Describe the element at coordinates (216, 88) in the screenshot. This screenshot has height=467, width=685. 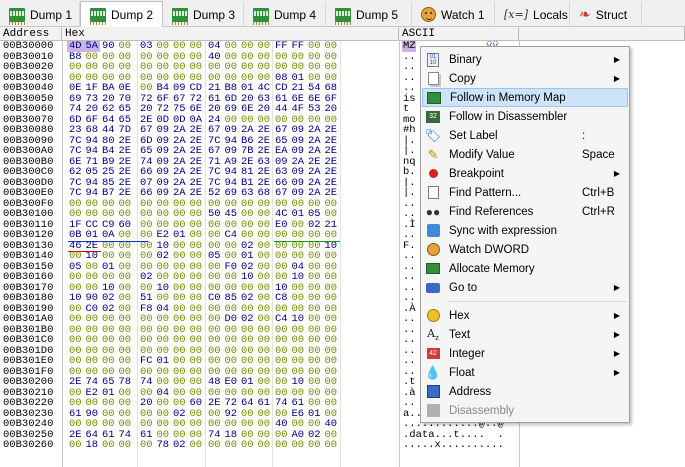
I see `hex-byte: 21` at that location.